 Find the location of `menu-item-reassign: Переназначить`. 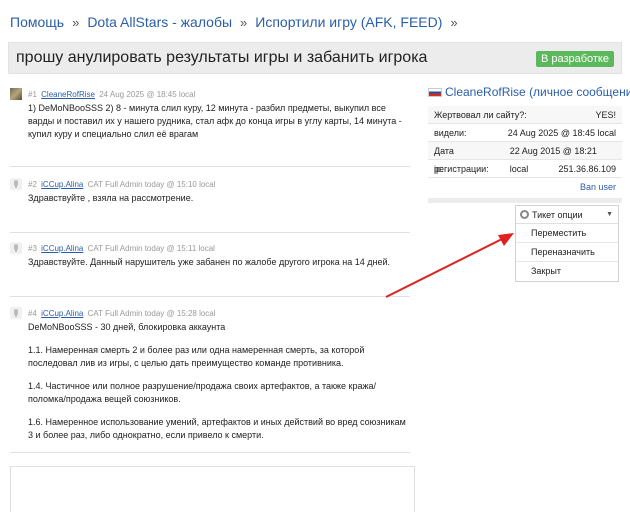

menu-item-reassign: Переназначить is located at coordinates (567, 252).